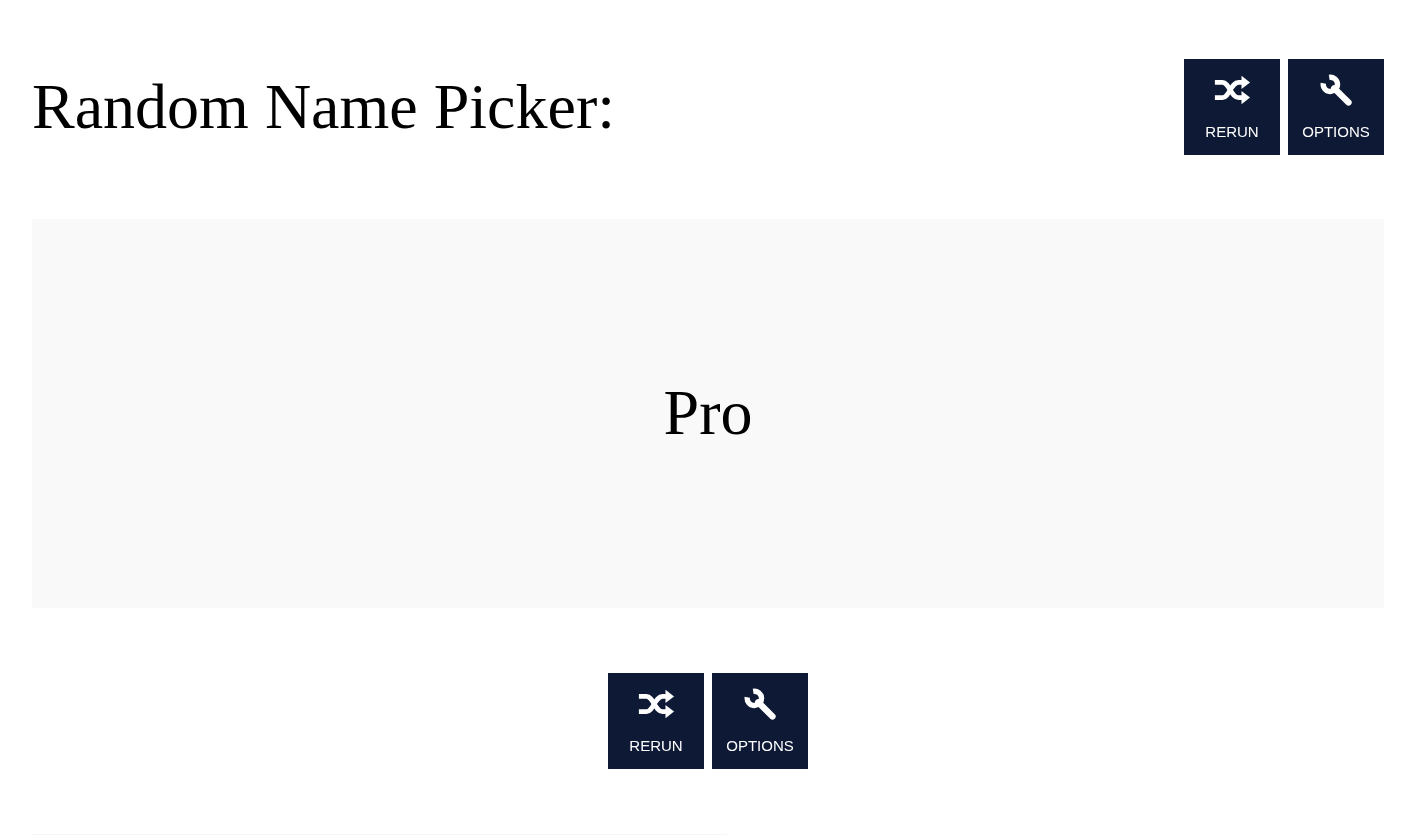 This screenshot has height=835, width=1416. Describe the element at coordinates (708, 413) in the screenshot. I see `picked-name: Pro` at that location.